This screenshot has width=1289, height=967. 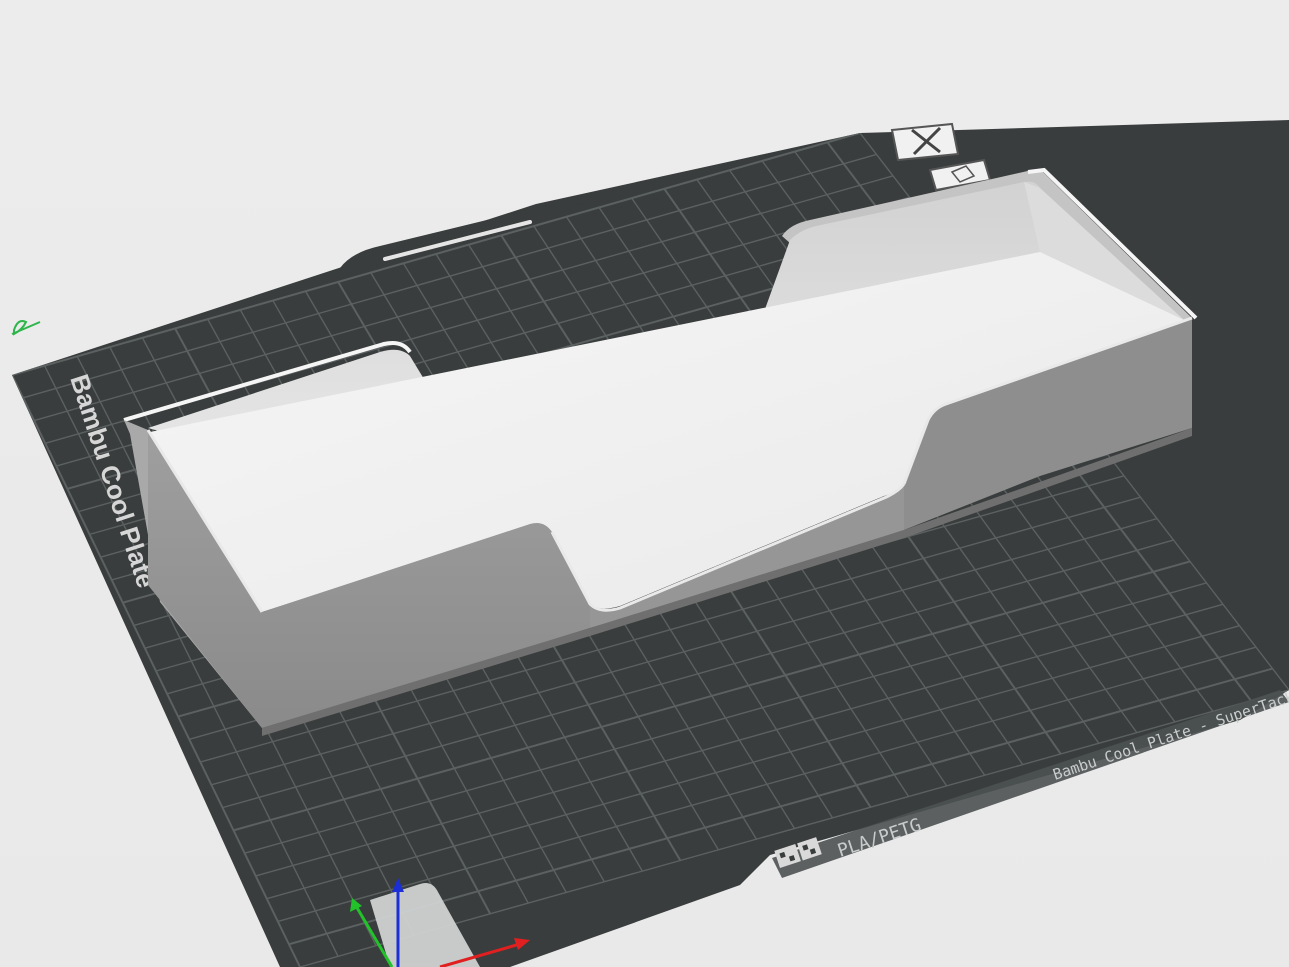 What do you see at coordinates (26, 328) in the screenshot?
I see `edit-plate-name-icon` at bounding box center [26, 328].